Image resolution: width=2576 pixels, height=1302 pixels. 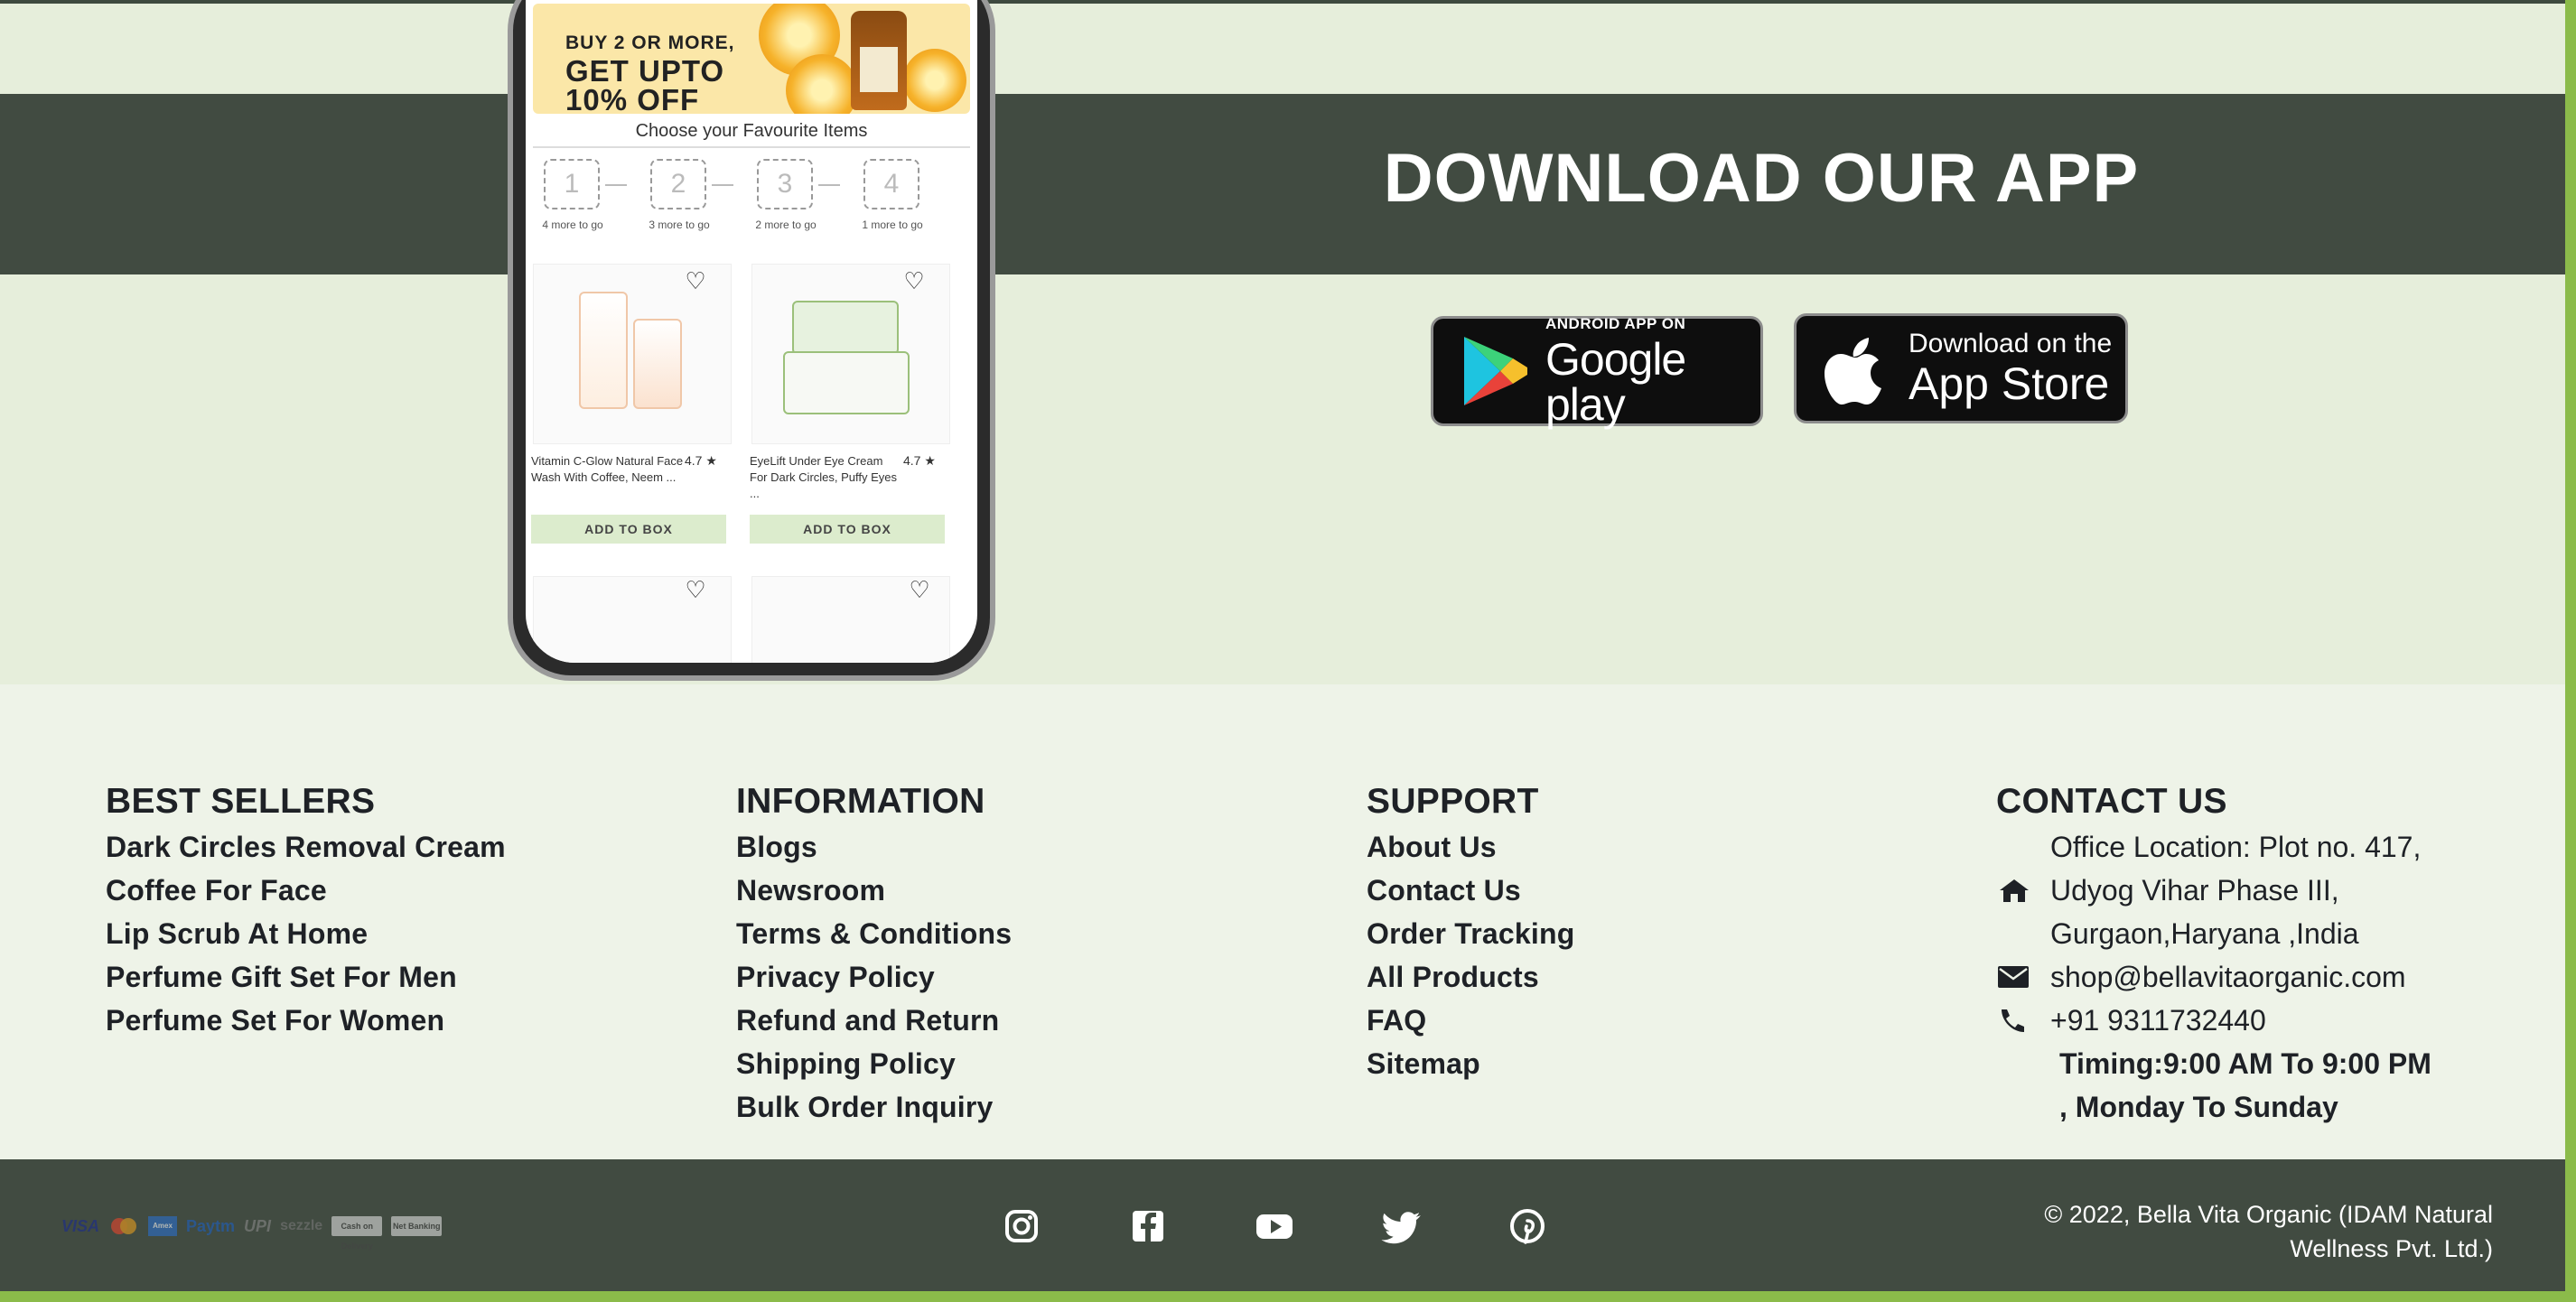 What do you see at coordinates (874, 890) in the screenshot?
I see `footer-link: Newsroom` at bounding box center [874, 890].